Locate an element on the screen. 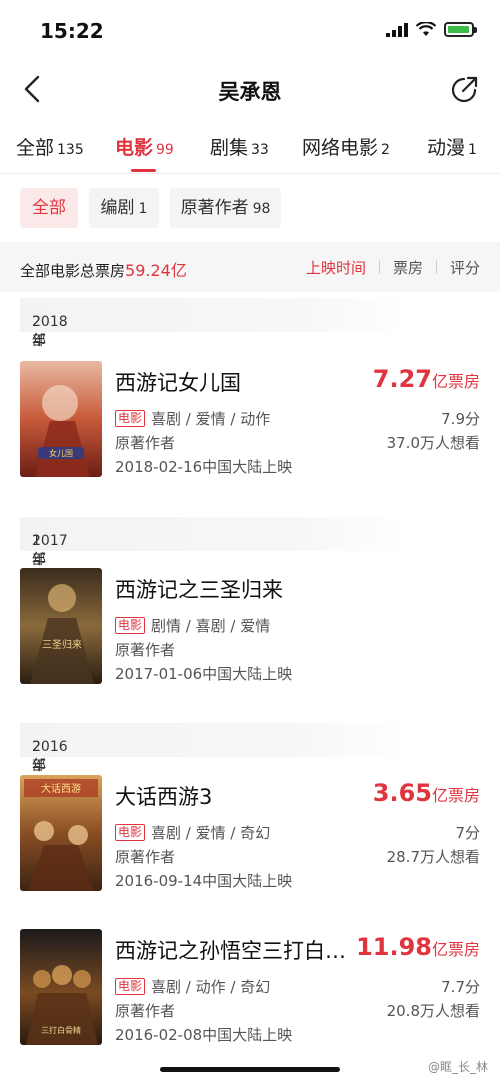 This screenshot has height=1082, width=500. sort-by-box-office: 票房 is located at coordinates (408, 267).